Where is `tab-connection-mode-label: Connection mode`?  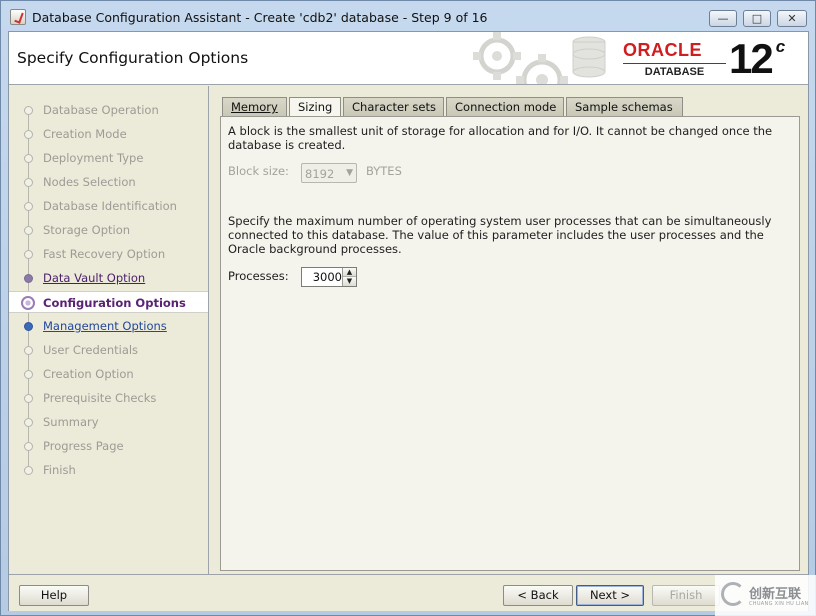 tab-connection-mode-label: Connection mode is located at coordinates (506, 107).